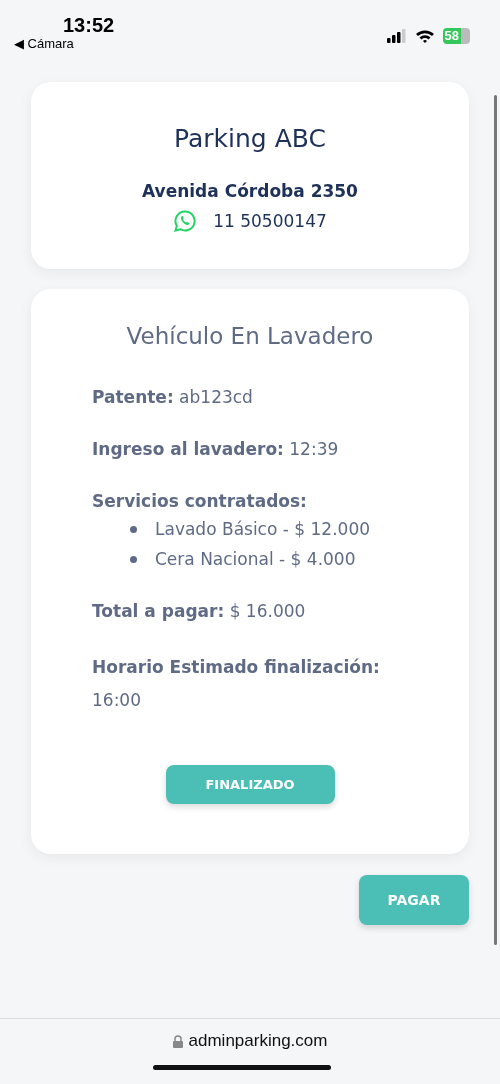  Describe the element at coordinates (89, 25) in the screenshot. I see `clock-time: 13:52` at that location.